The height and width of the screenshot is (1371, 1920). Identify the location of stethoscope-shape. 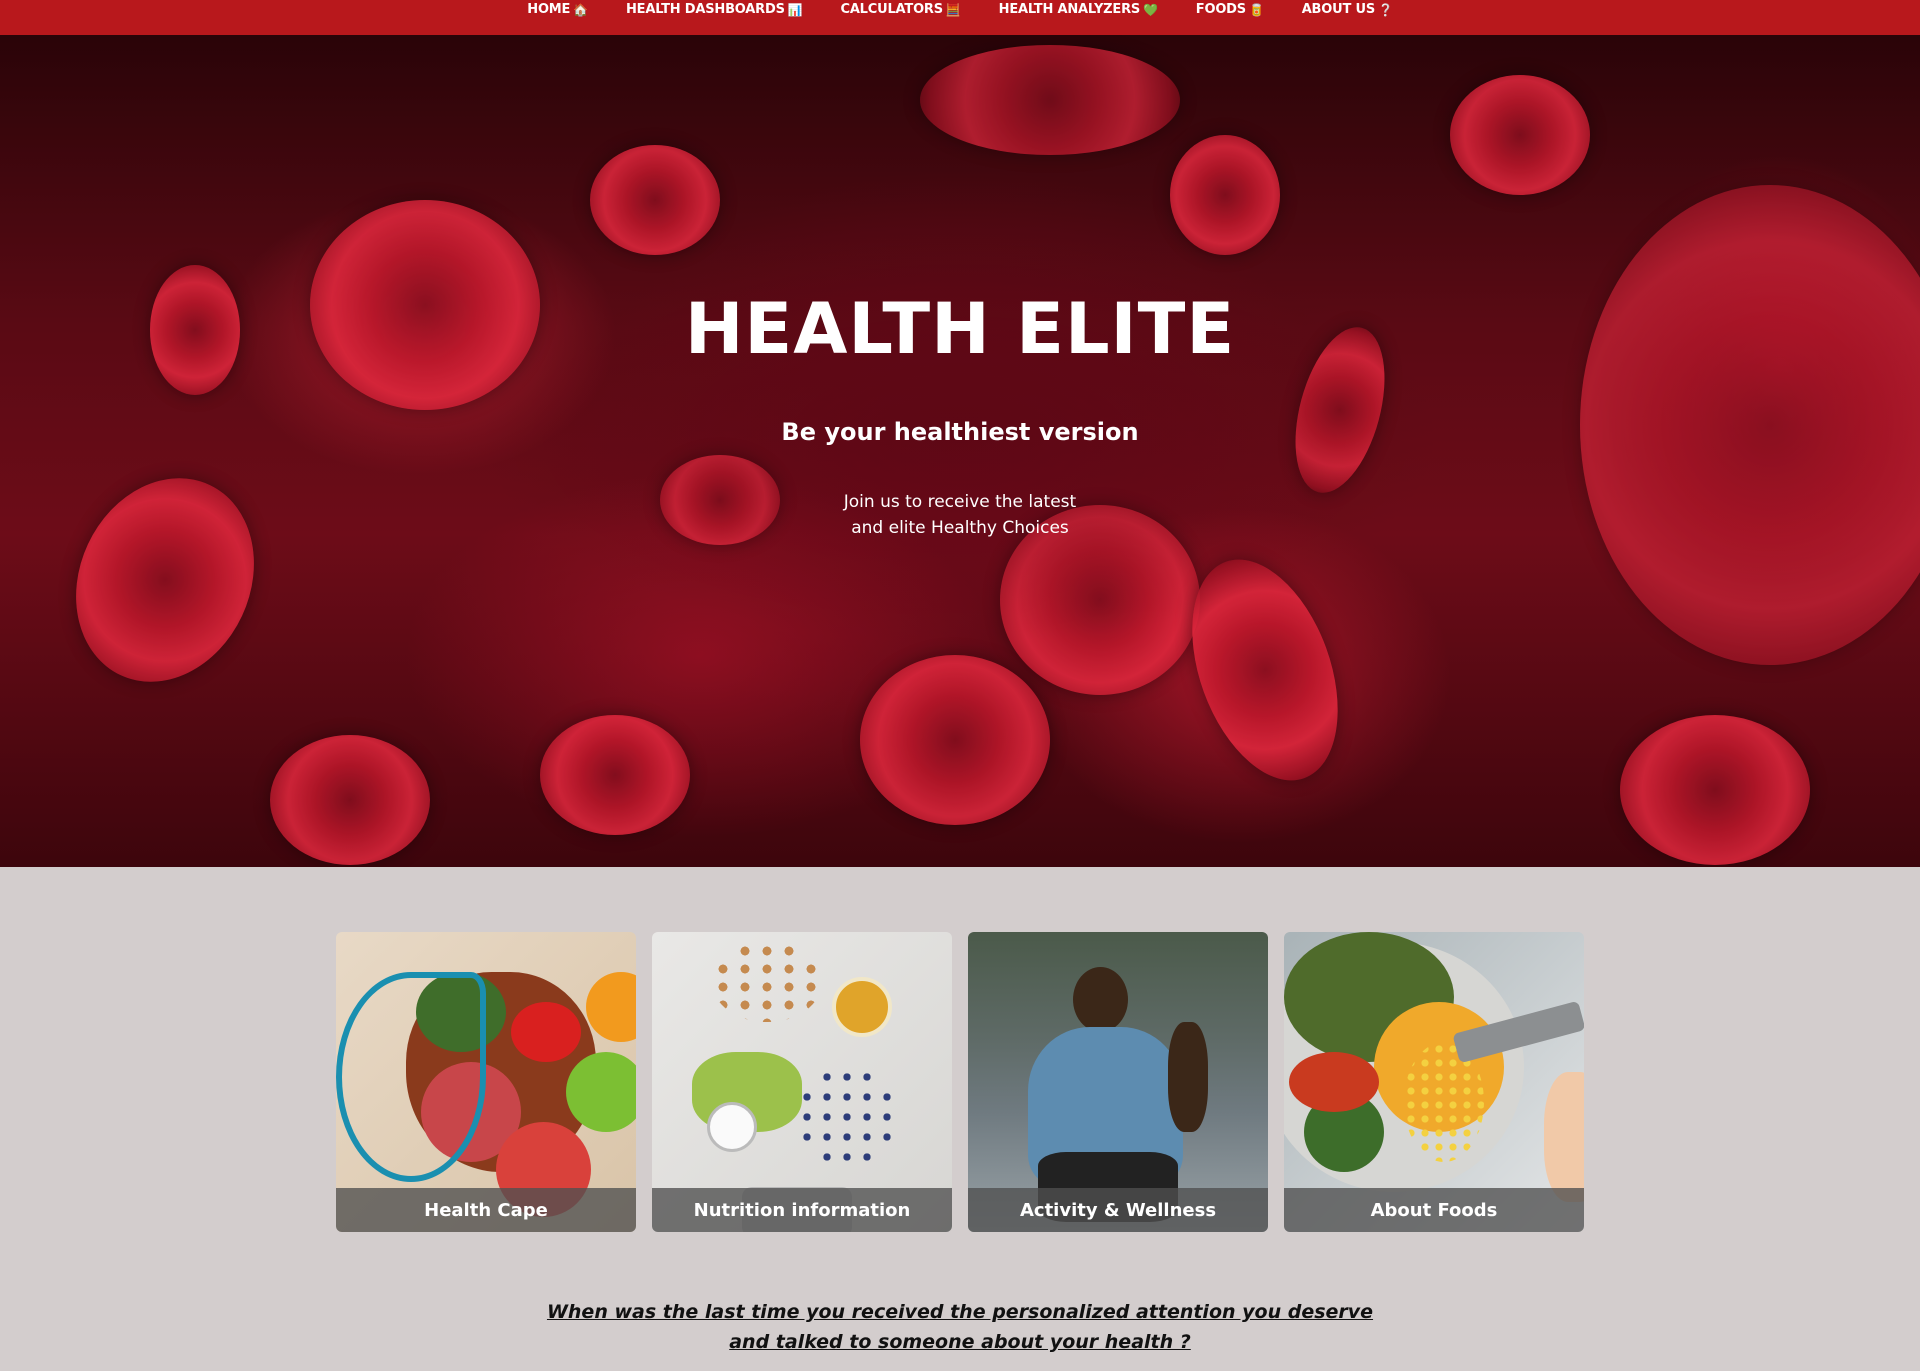
(411, 1077).